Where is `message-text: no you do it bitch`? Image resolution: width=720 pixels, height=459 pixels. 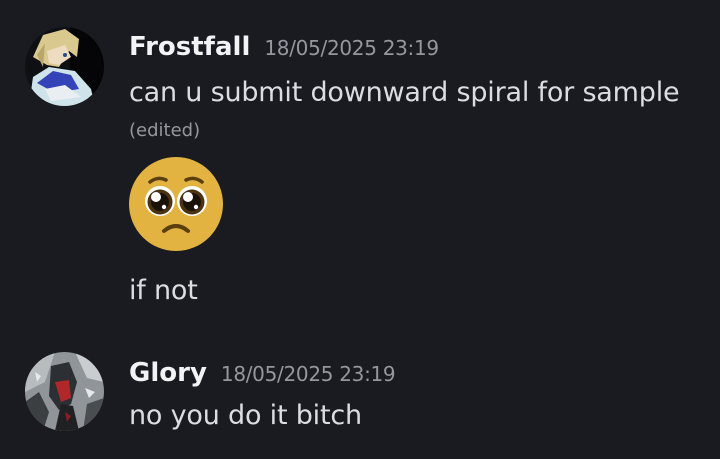 message-text: no you do it bitch is located at coordinates (245, 415).